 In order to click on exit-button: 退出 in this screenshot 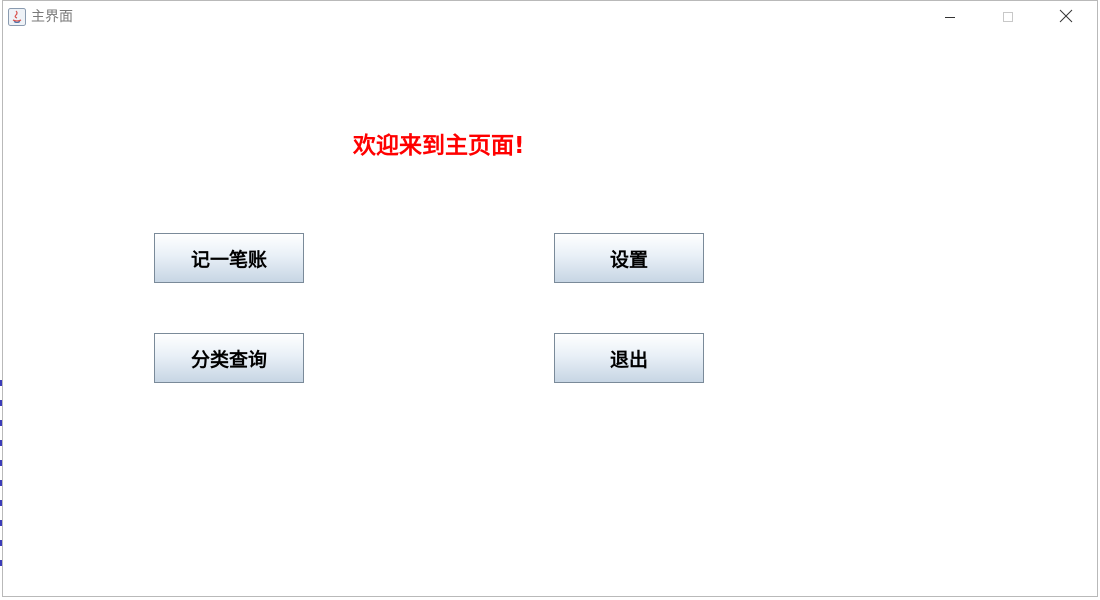, I will do `click(629, 358)`.